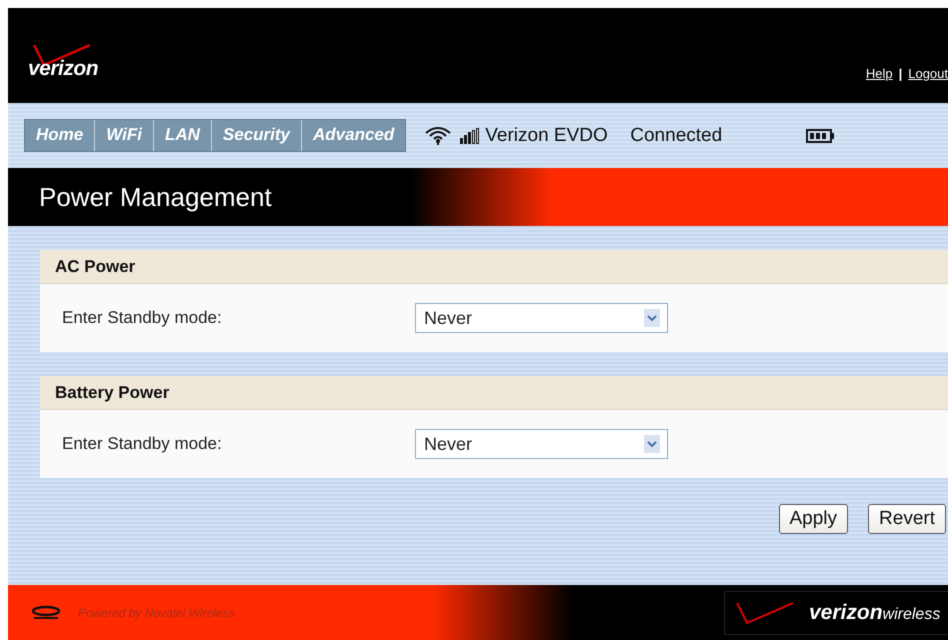 This screenshot has height=640, width=948. What do you see at coordinates (63, 69) in the screenshot?
I see `logo-text: verizon` at bounding box center [63, 69].